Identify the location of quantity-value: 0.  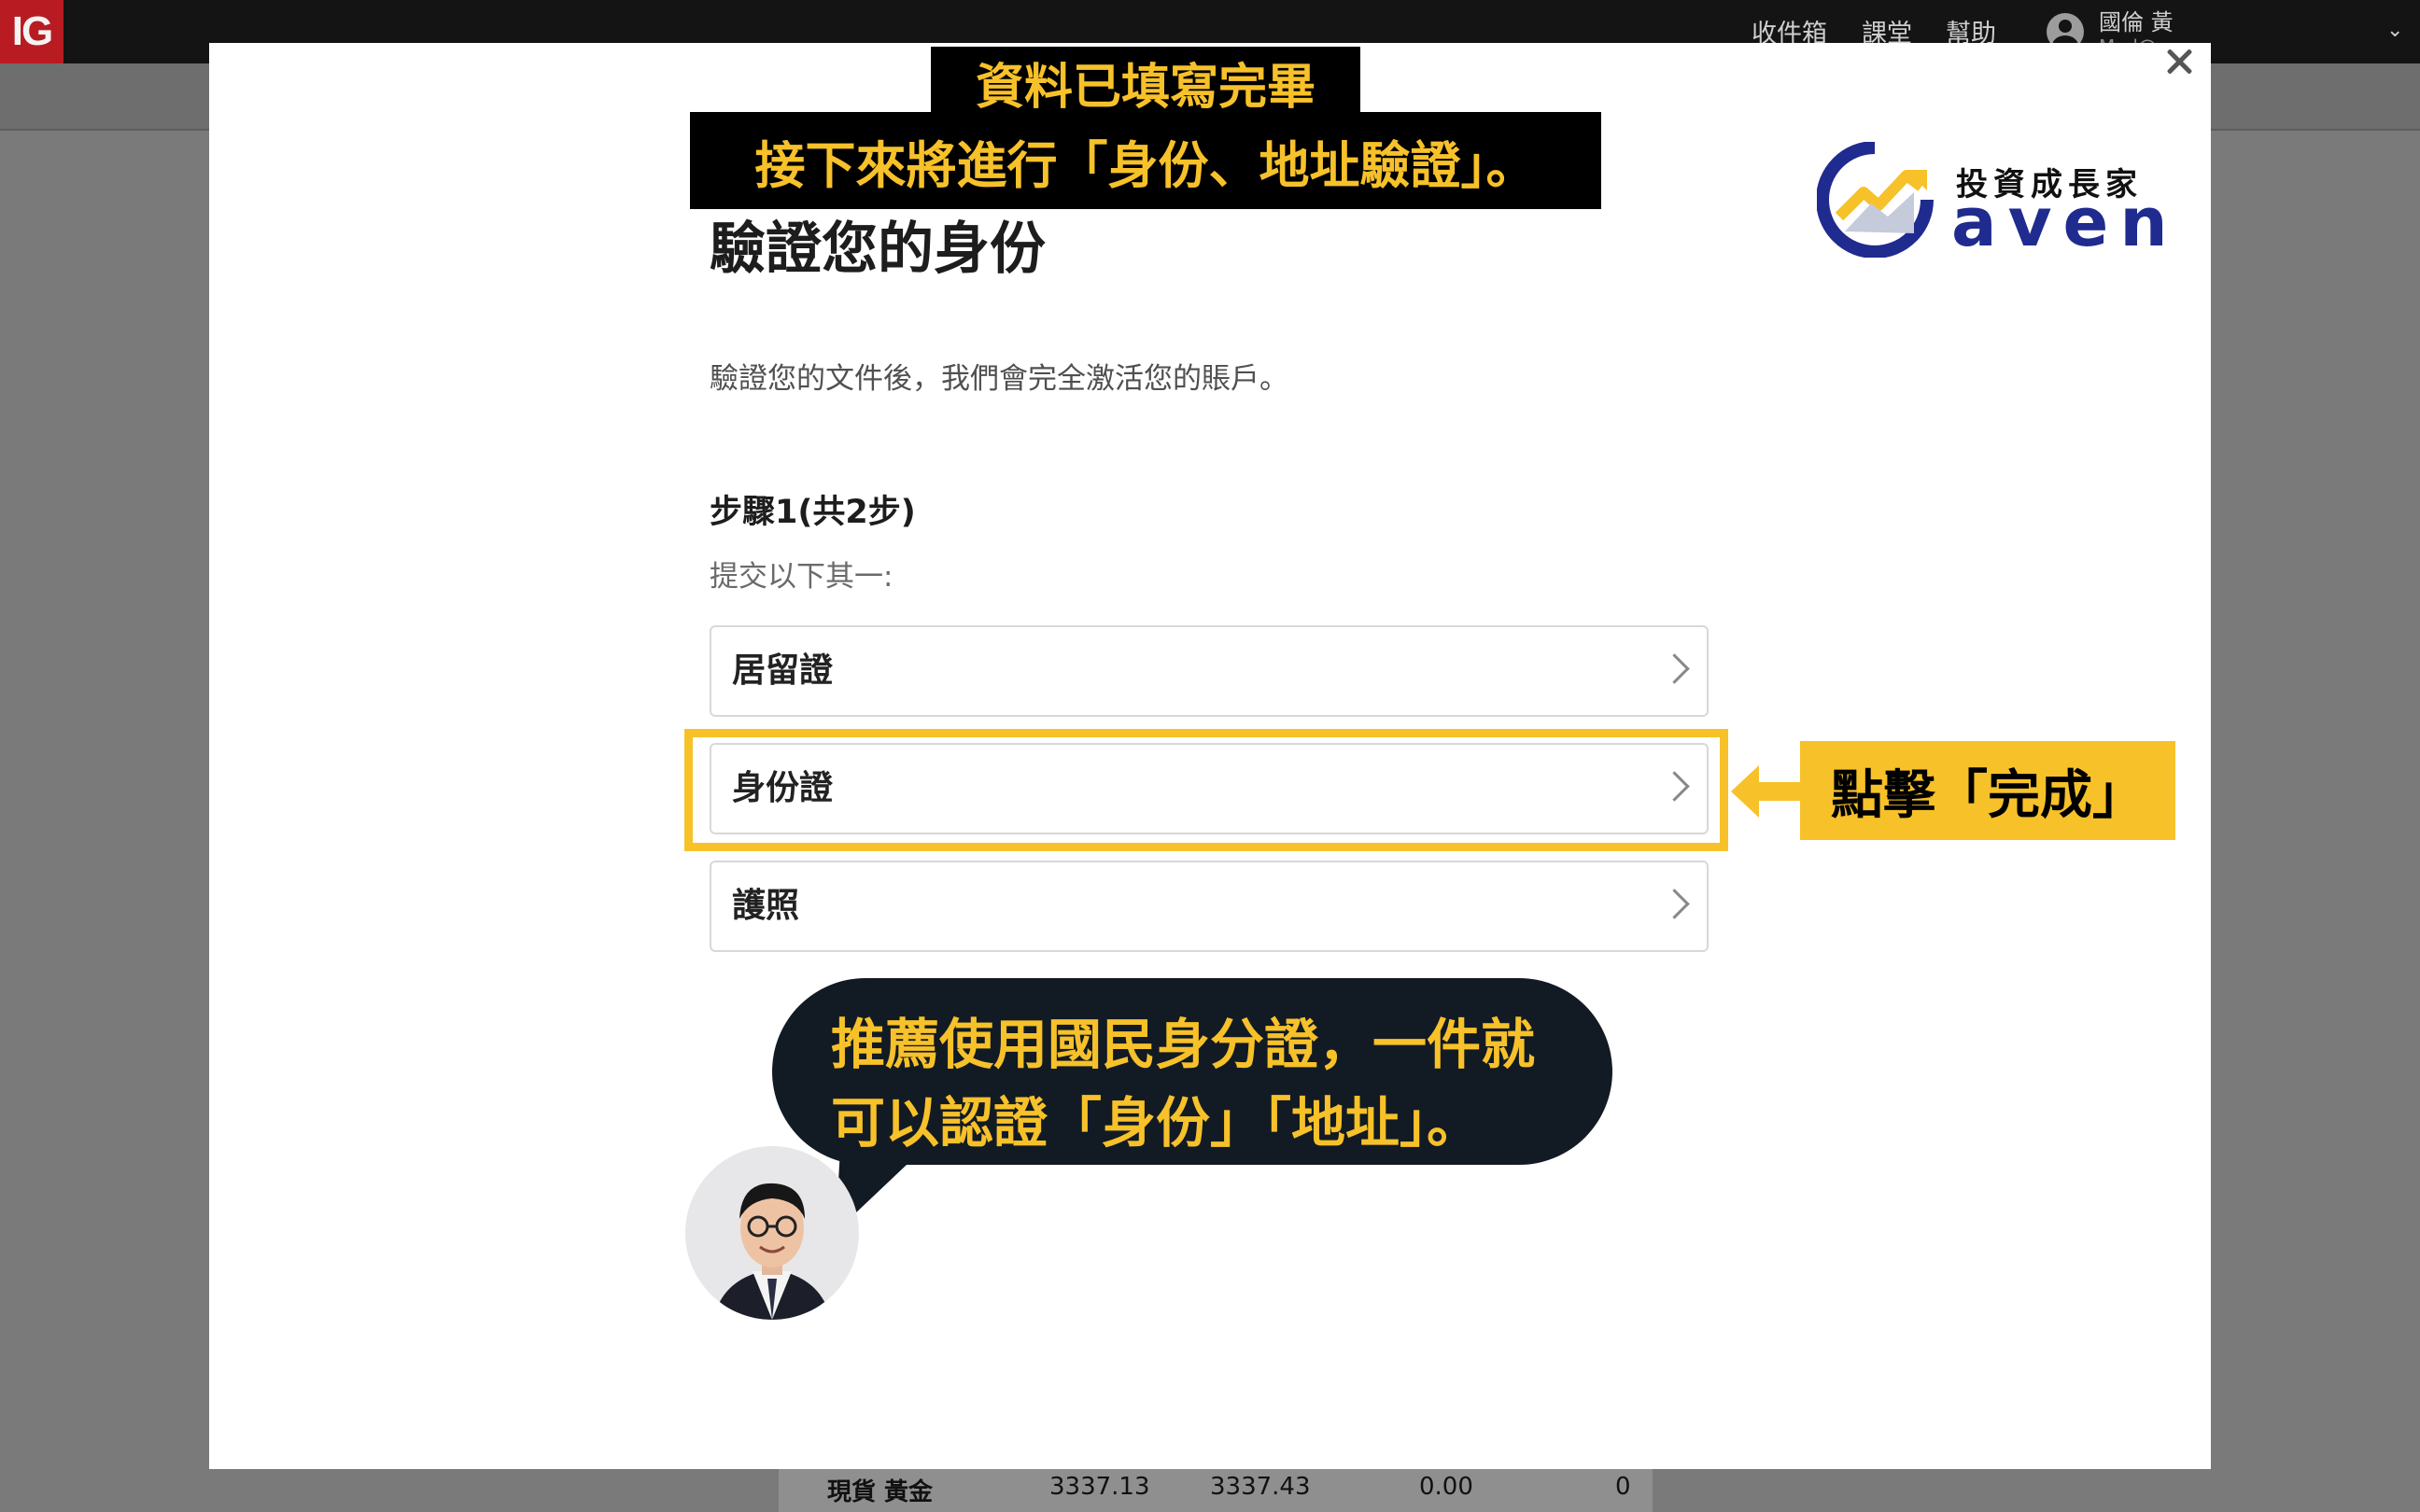
(1623, 1487).